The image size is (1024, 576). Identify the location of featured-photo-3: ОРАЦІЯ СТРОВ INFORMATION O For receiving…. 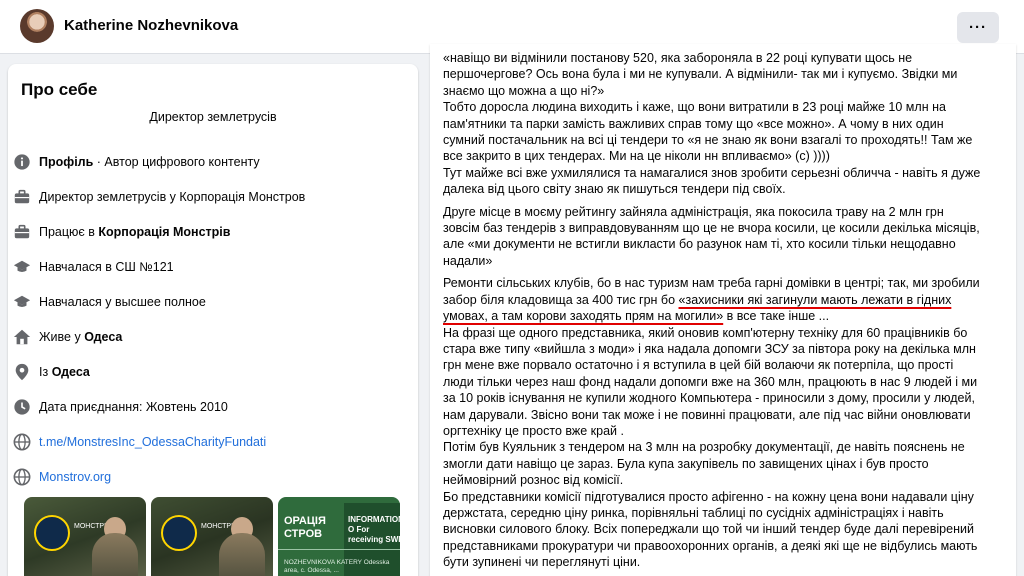
(339, 536).